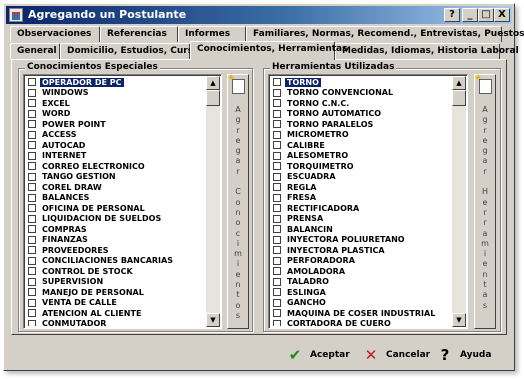 This screenshot has height=379, width=524. Describe the element at coordinates (361, 93) in the screenshot. I see `list-item: TORNO CONVENCIONAL` at that location.